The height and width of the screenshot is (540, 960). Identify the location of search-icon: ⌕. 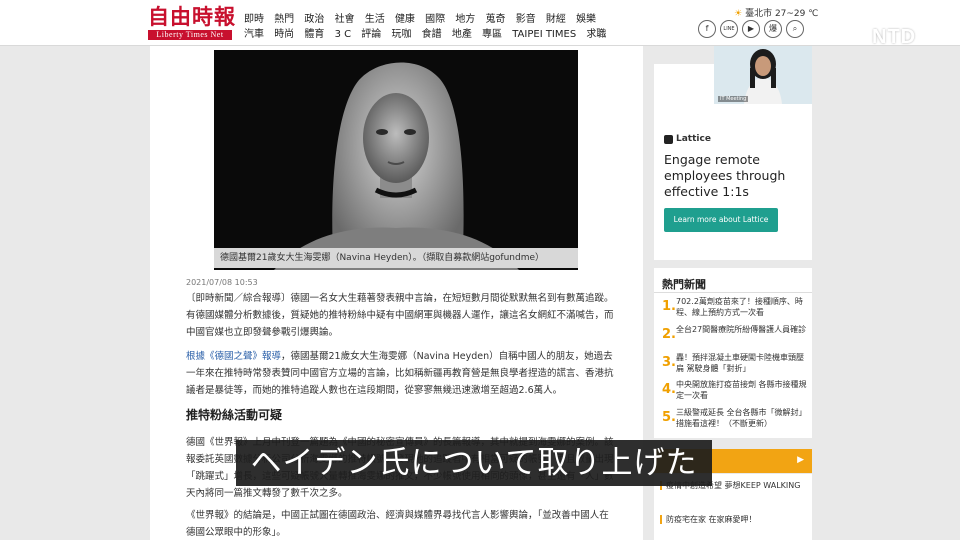
(795, 29).